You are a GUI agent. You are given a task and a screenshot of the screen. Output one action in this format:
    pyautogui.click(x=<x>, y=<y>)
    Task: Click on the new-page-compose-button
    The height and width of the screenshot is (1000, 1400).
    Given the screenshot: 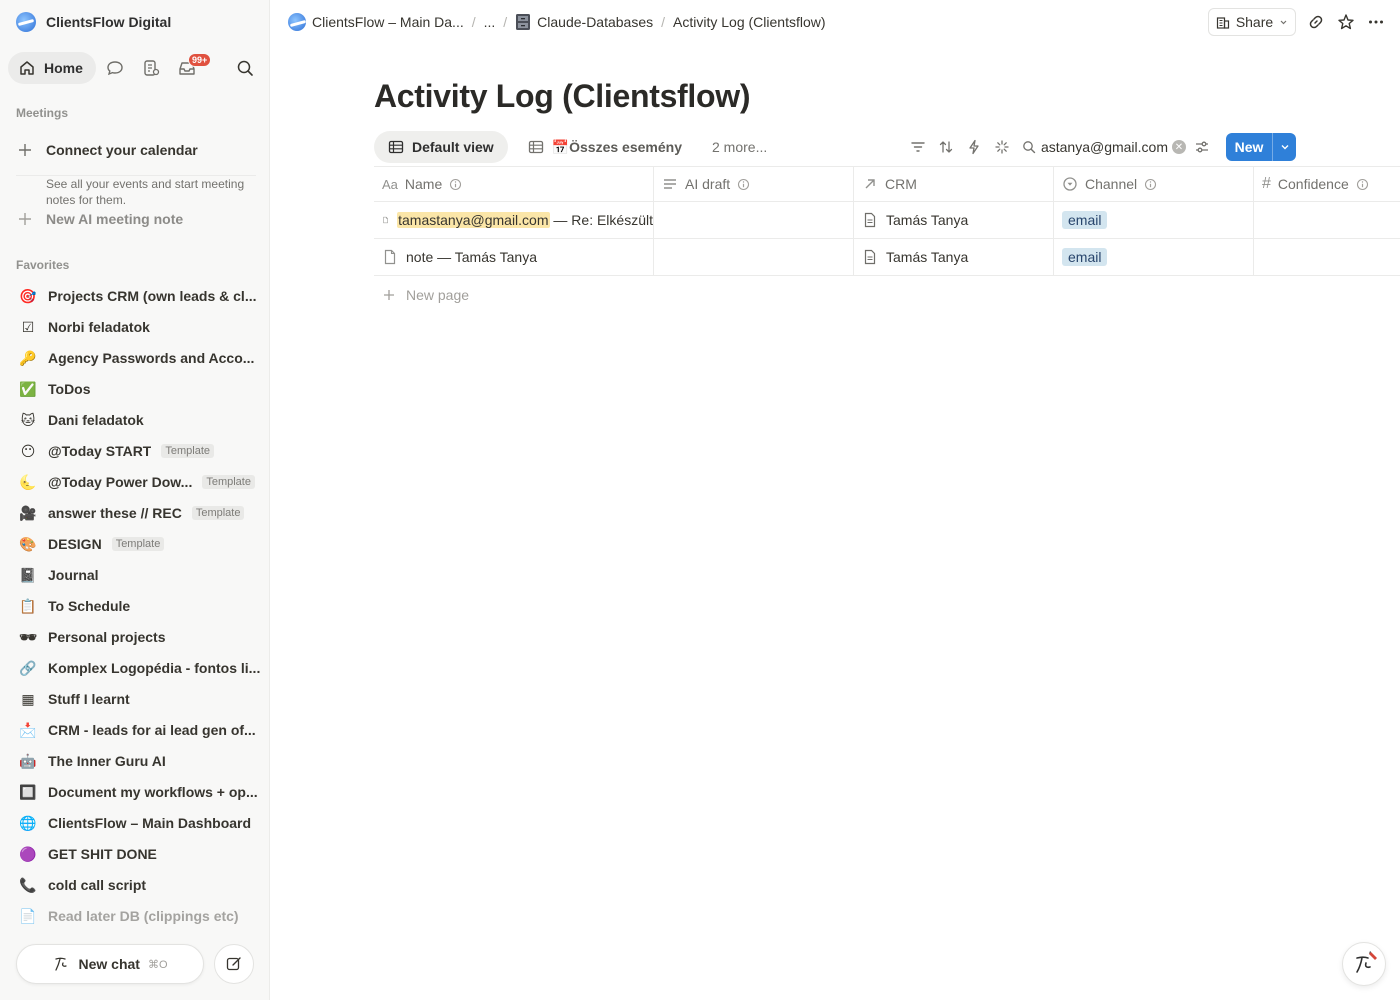 What is the action you would take?
    pyautogui.click(x=234, y=964)
    